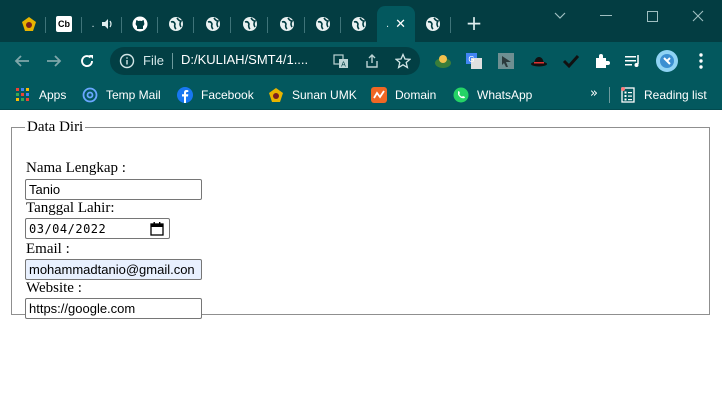 This screenshot has width=722, height=410. I want to click on extensions-puzzle-icon, so click(602, 61).